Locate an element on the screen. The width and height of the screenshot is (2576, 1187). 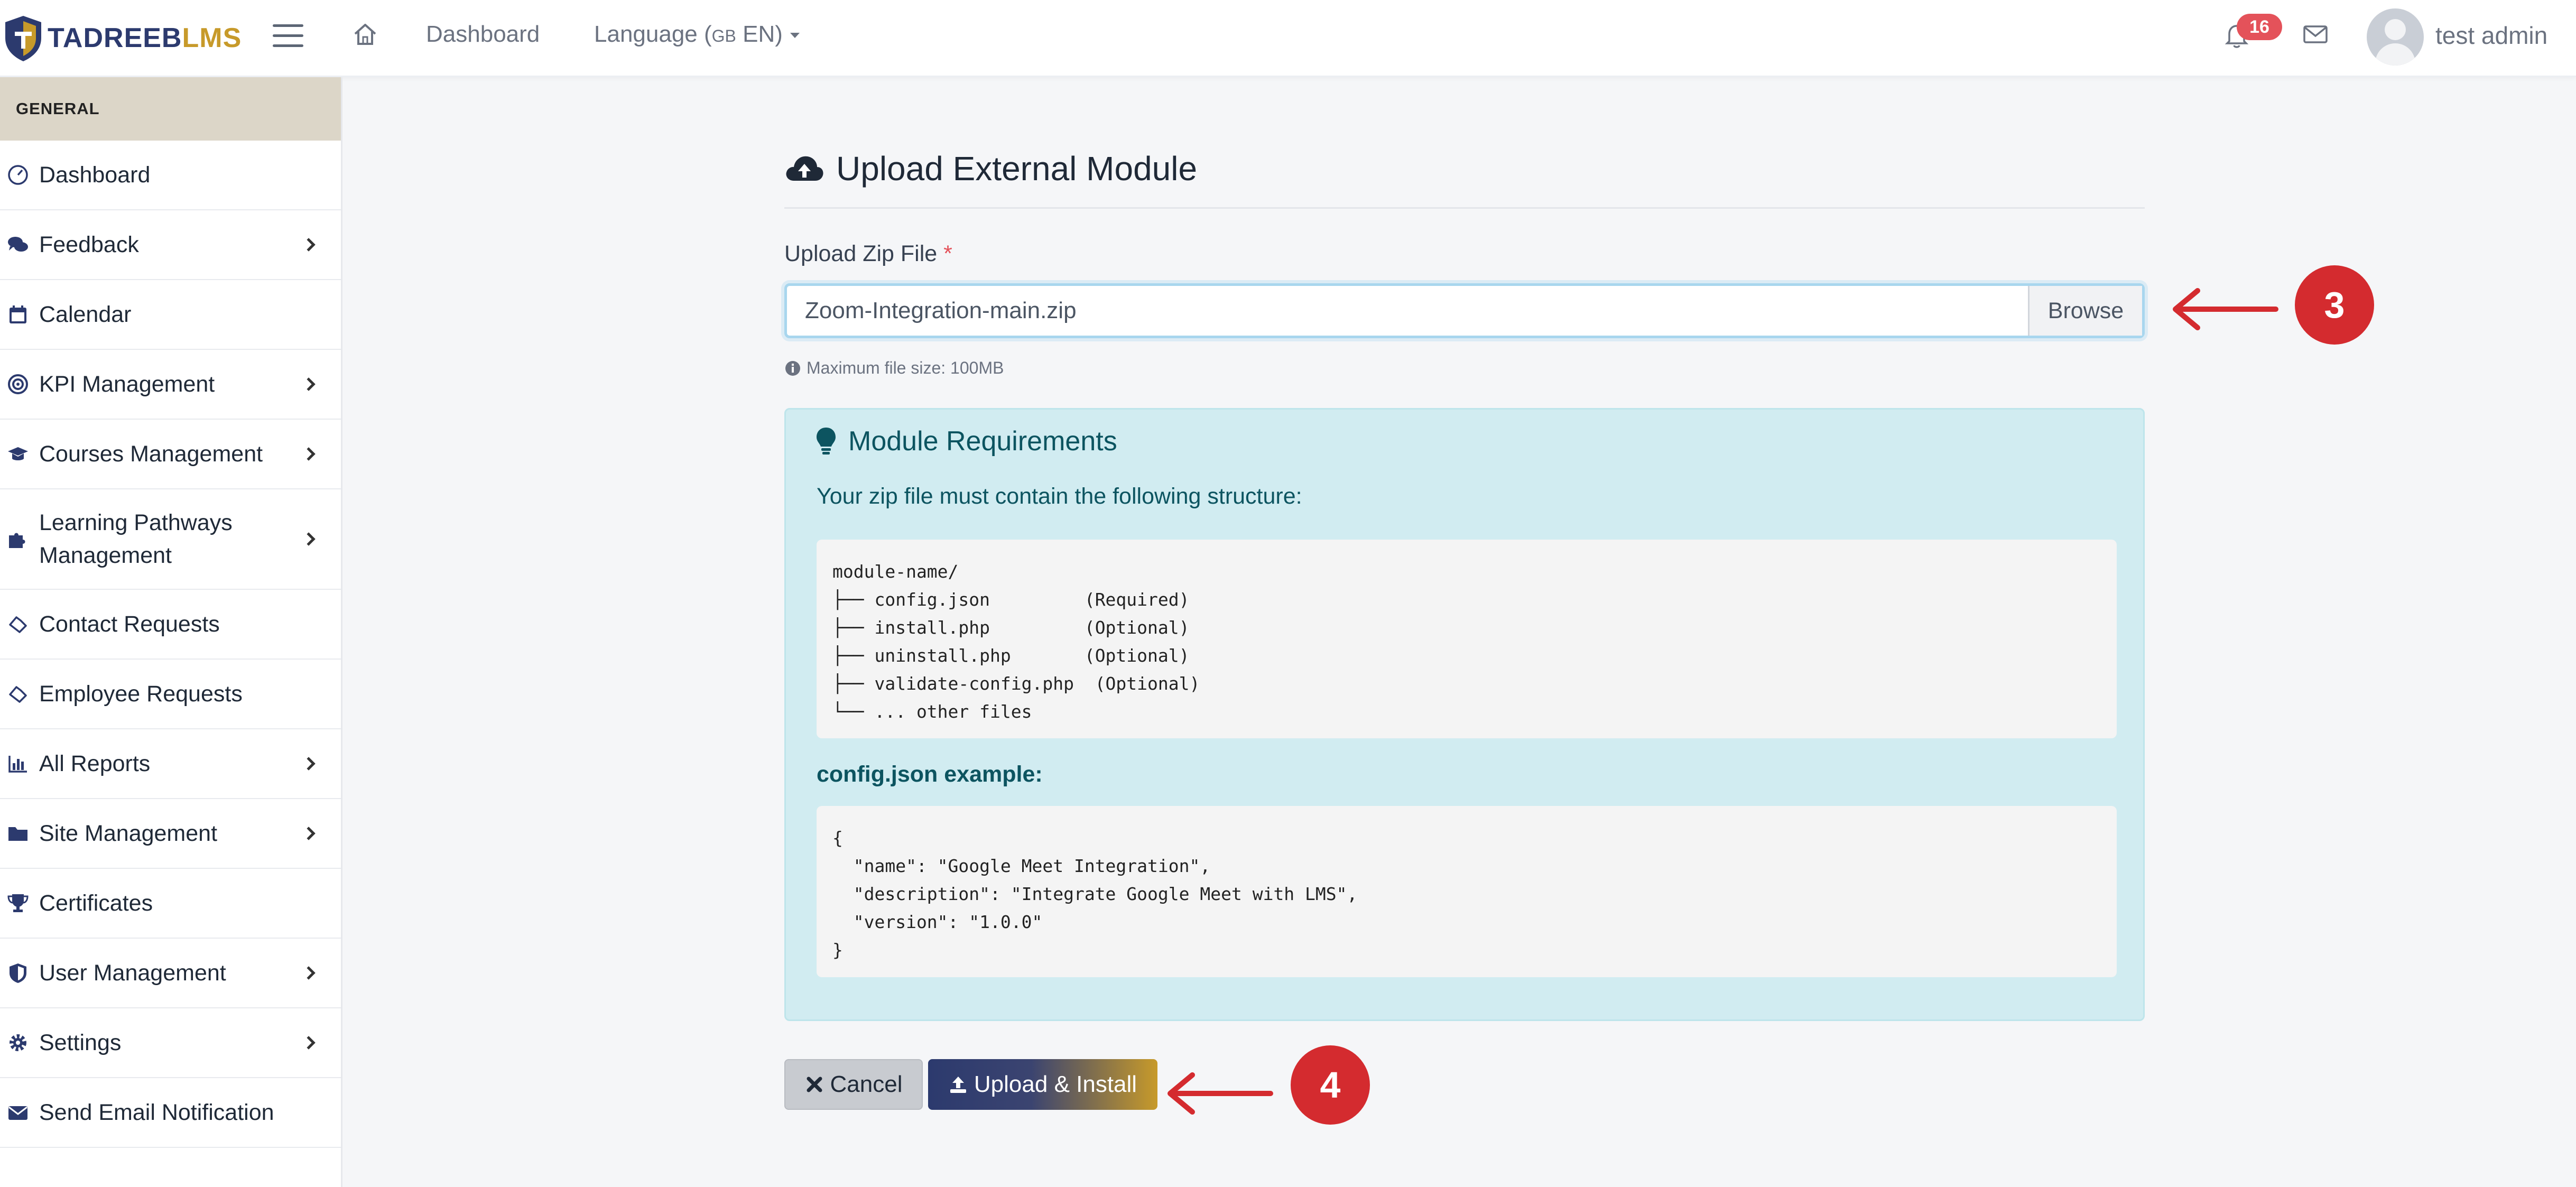
sidebar-item-certificates: Certificates is located at coordinates (170, 904).